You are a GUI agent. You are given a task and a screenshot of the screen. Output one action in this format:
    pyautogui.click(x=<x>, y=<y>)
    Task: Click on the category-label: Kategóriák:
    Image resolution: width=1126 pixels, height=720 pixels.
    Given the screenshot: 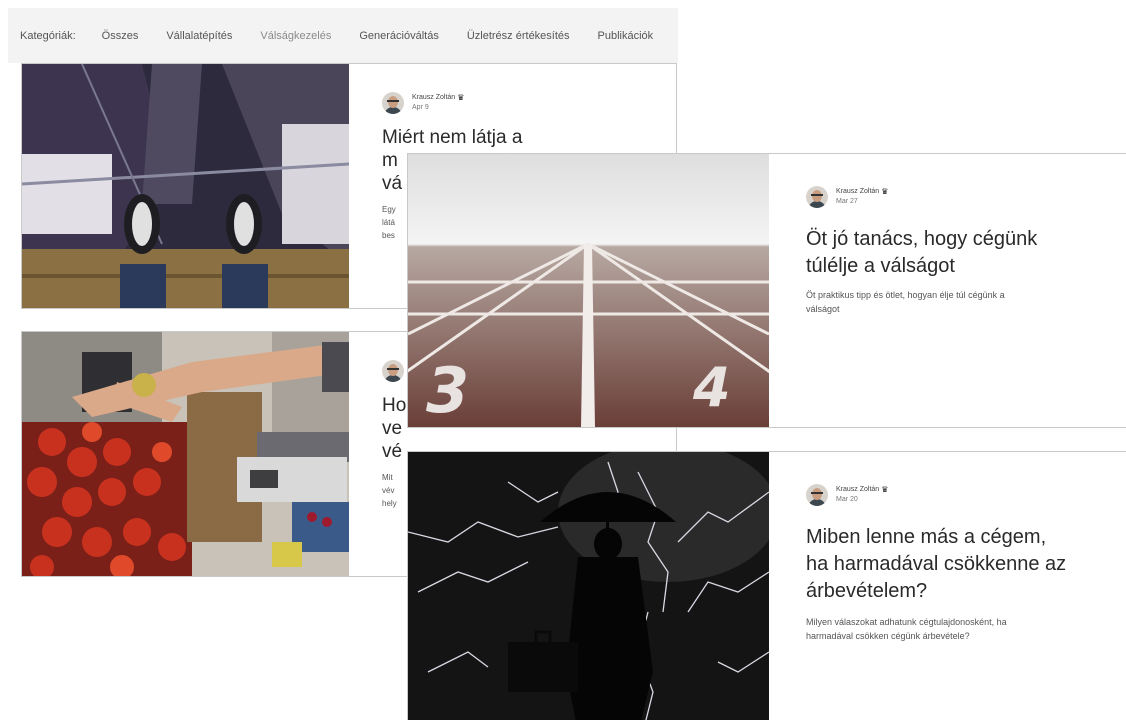 What is the action you would take?
    pyautogui.click(x=48, y=35)
    